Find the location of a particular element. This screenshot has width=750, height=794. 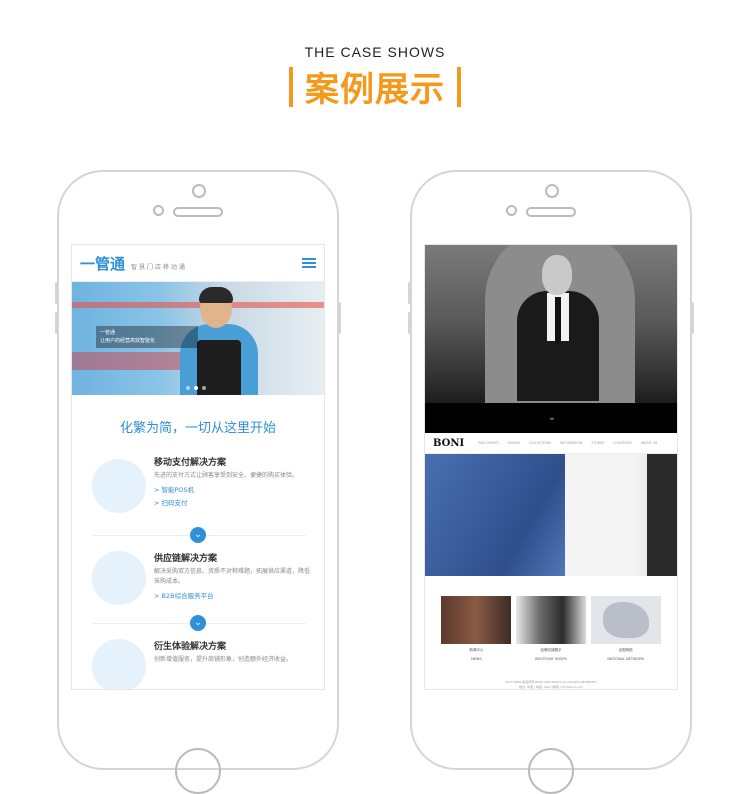

network-thumb: 全国网络 NATIONAL NETWORK is located at coordinates (625, 629).